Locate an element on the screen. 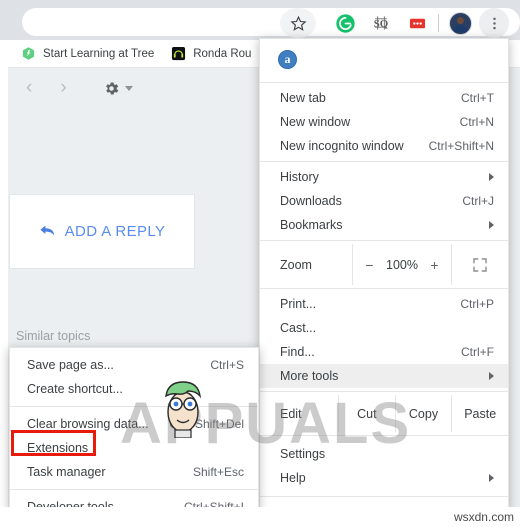  treehouse-icon is located at coordinates (28, 54).